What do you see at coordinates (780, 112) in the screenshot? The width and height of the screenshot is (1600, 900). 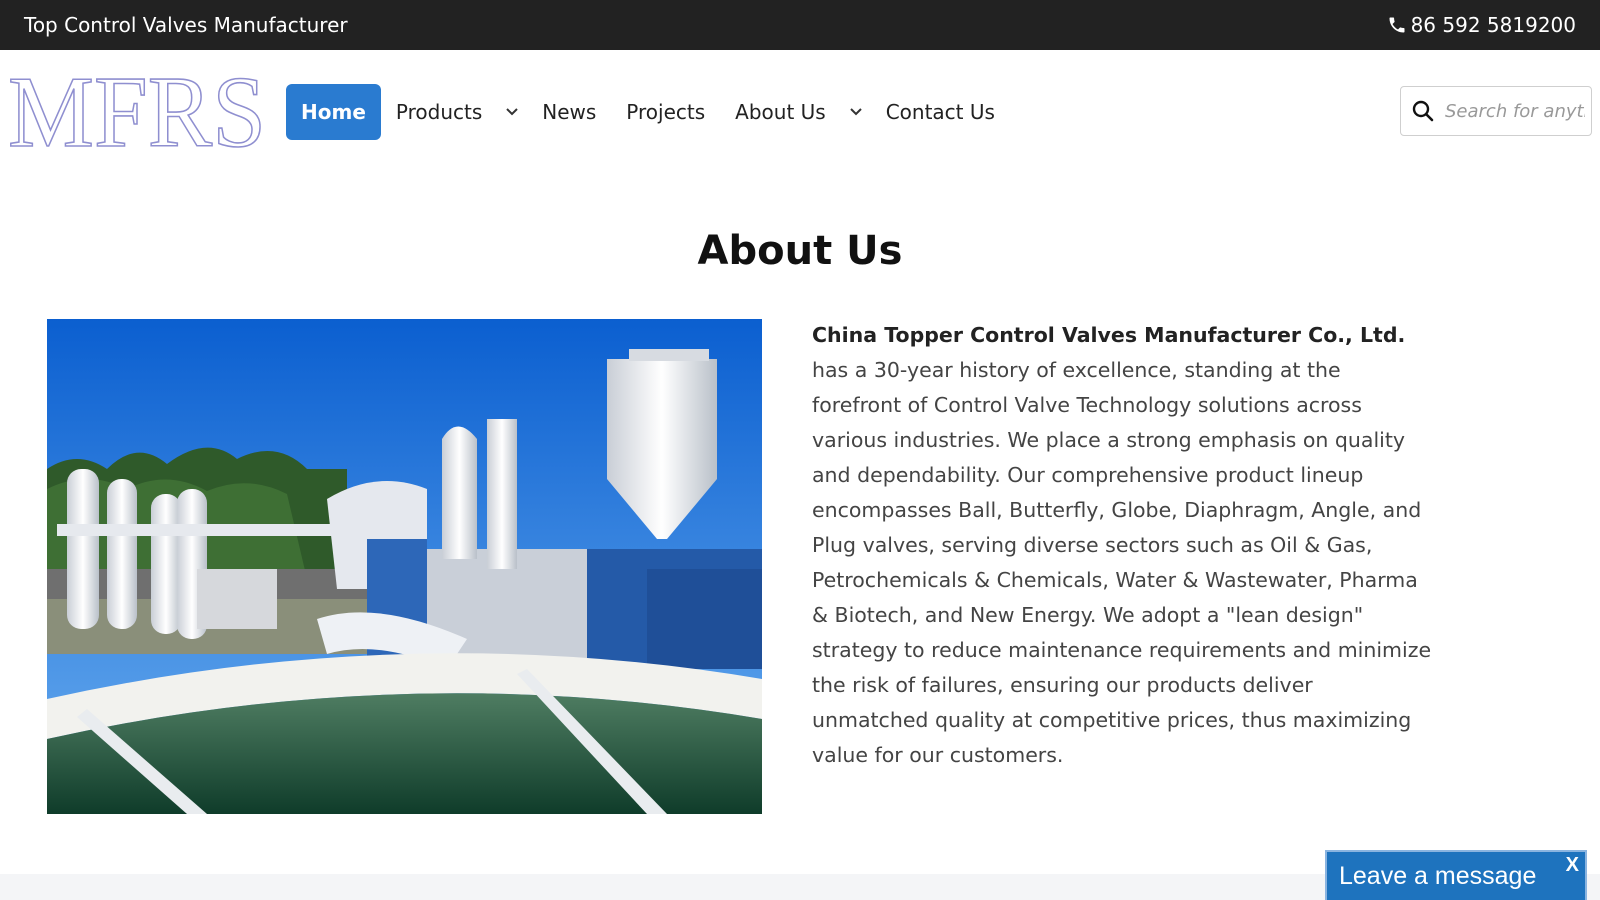 I see `nav-about: About Us` at bounding box center [780, 112].